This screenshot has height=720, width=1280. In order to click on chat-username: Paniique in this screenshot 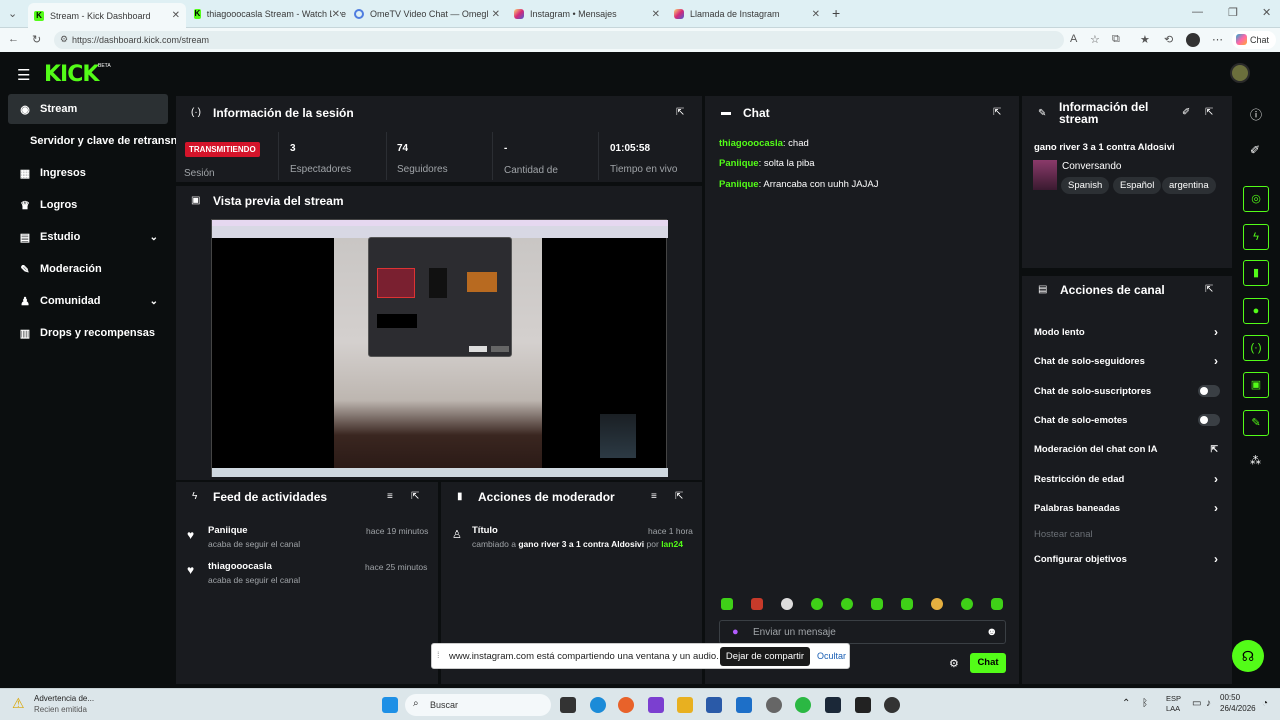, I will do `click(739, 184)`.